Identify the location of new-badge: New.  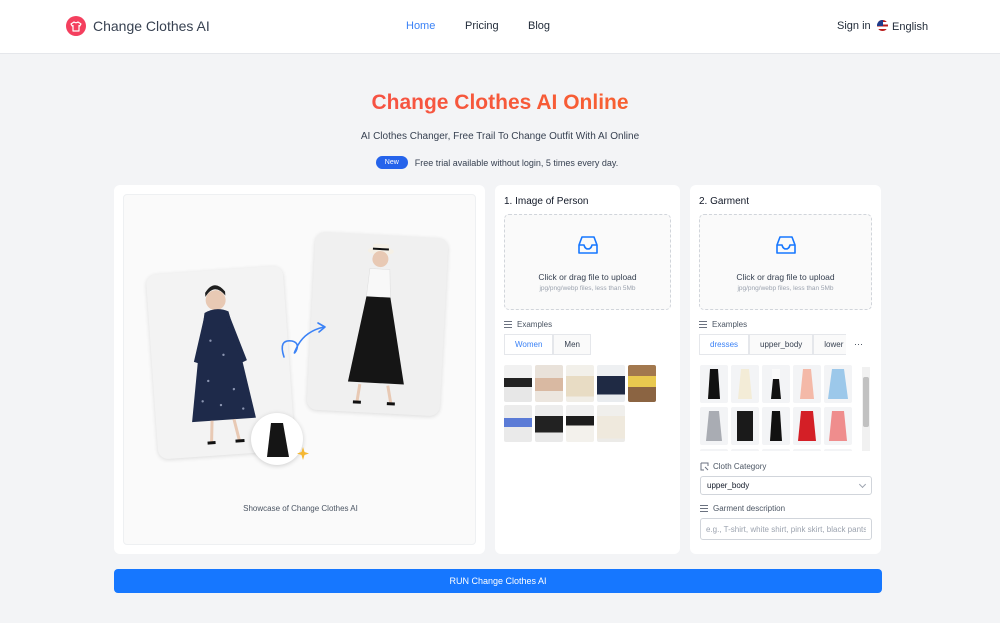
(391, 162).